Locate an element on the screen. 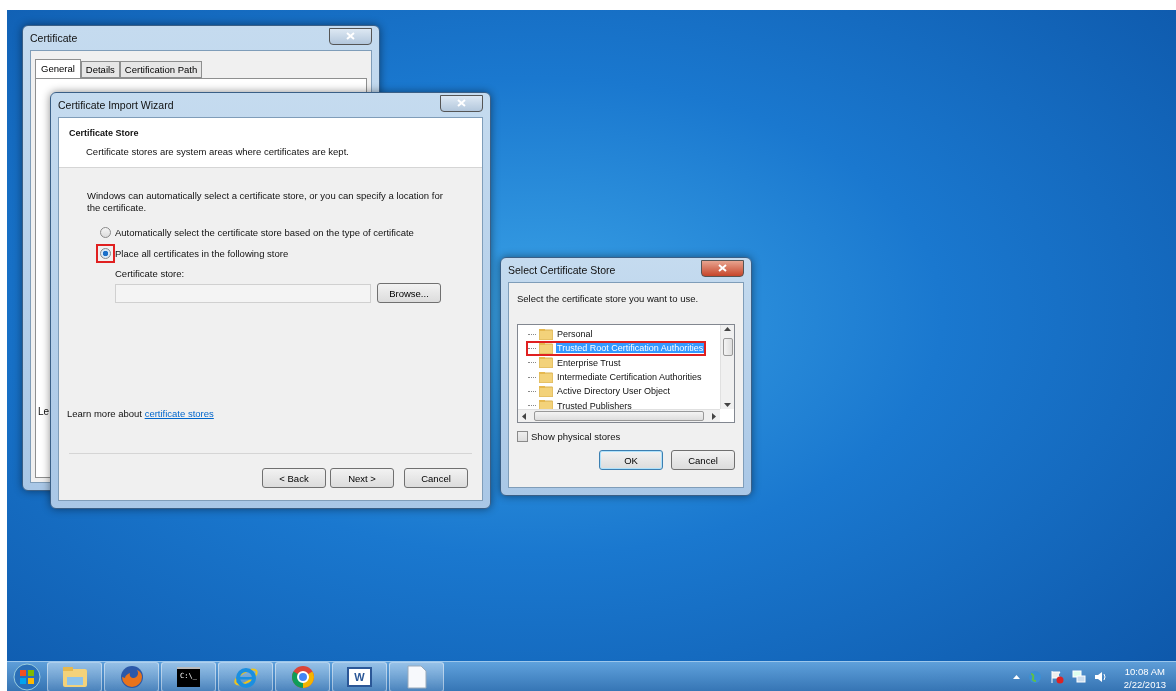 This screenshot has width=1176, height=691. highlight-frame is located at coordinates (105, 253).